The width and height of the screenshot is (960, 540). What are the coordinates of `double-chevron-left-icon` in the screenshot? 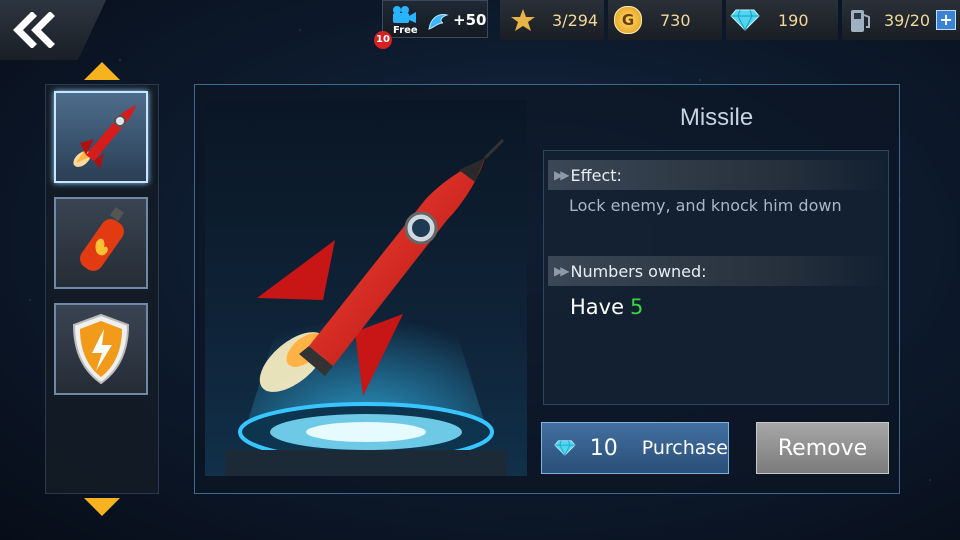 It's located at (34, 30).